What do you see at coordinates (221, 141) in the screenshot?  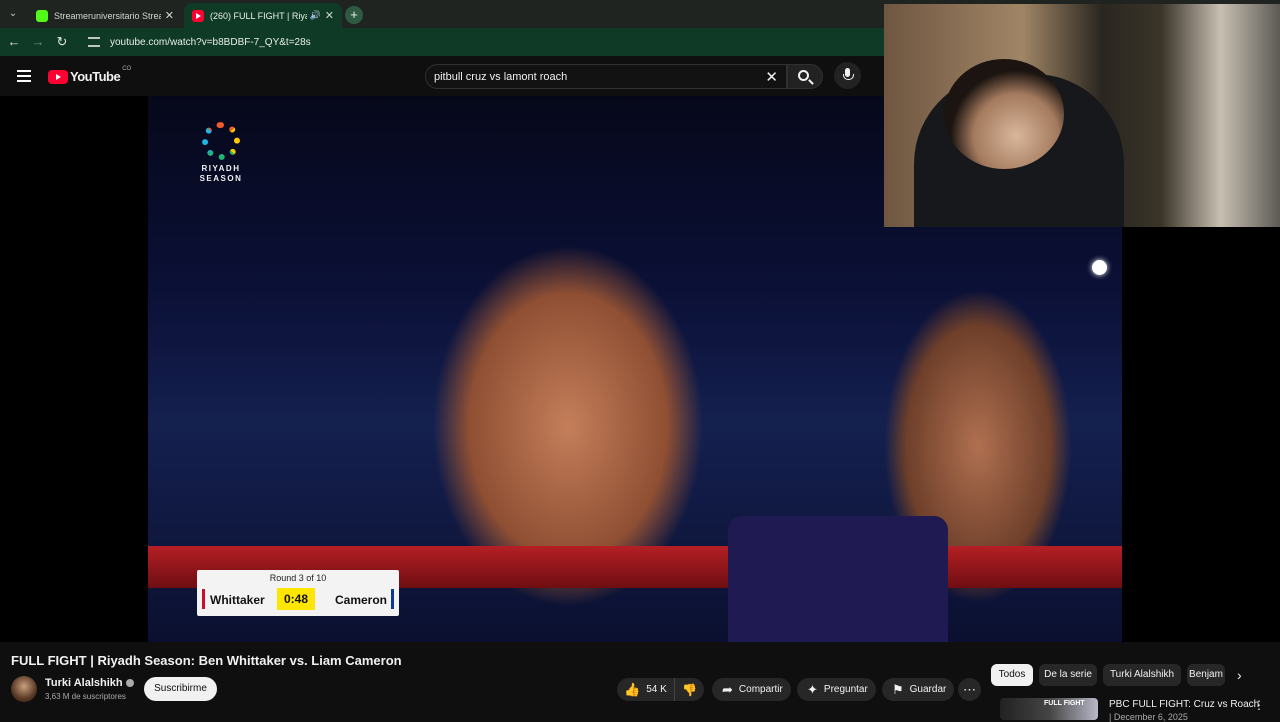 I see `riyadh-season-ring-icon` at bounding box center [221, 141].